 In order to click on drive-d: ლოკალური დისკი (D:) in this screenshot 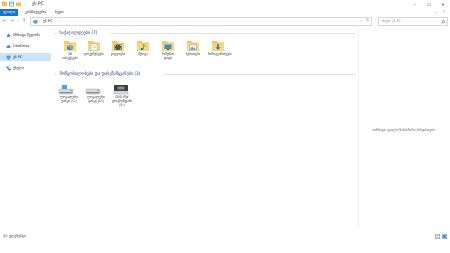, I will do `click(96, 94)`.